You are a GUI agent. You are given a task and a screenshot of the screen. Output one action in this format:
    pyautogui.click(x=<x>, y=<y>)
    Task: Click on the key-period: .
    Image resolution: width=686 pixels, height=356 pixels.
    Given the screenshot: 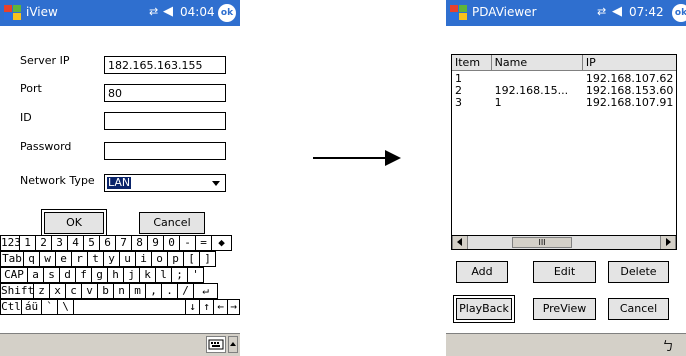 What is the action you would take?
    pyautogui.click(x=170, y=291)
    